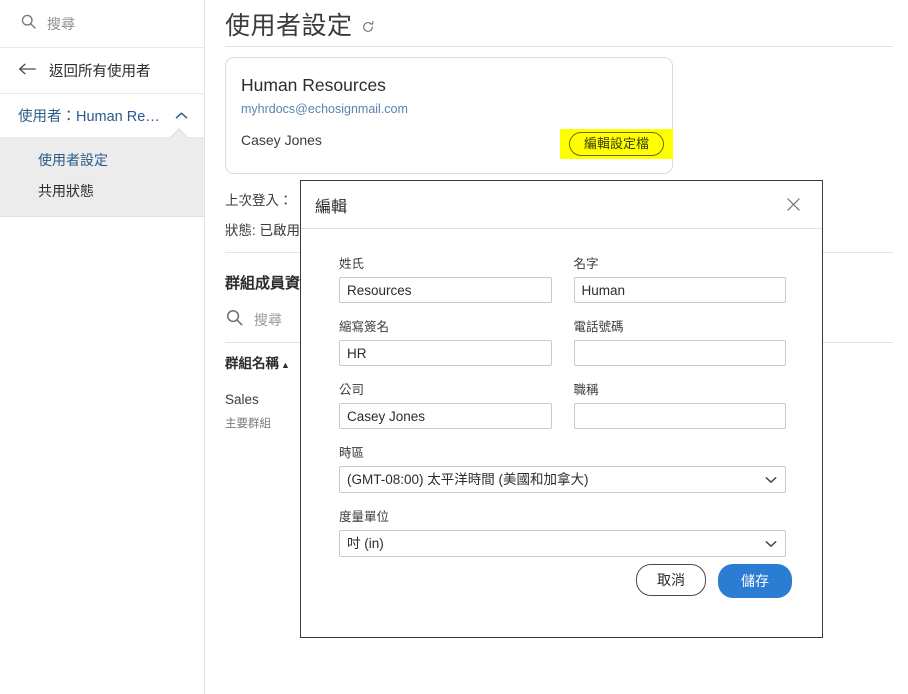 This screenshot has height=694, width=908. I want to click on job-title-field-group: 職稱, so click(679, 404).